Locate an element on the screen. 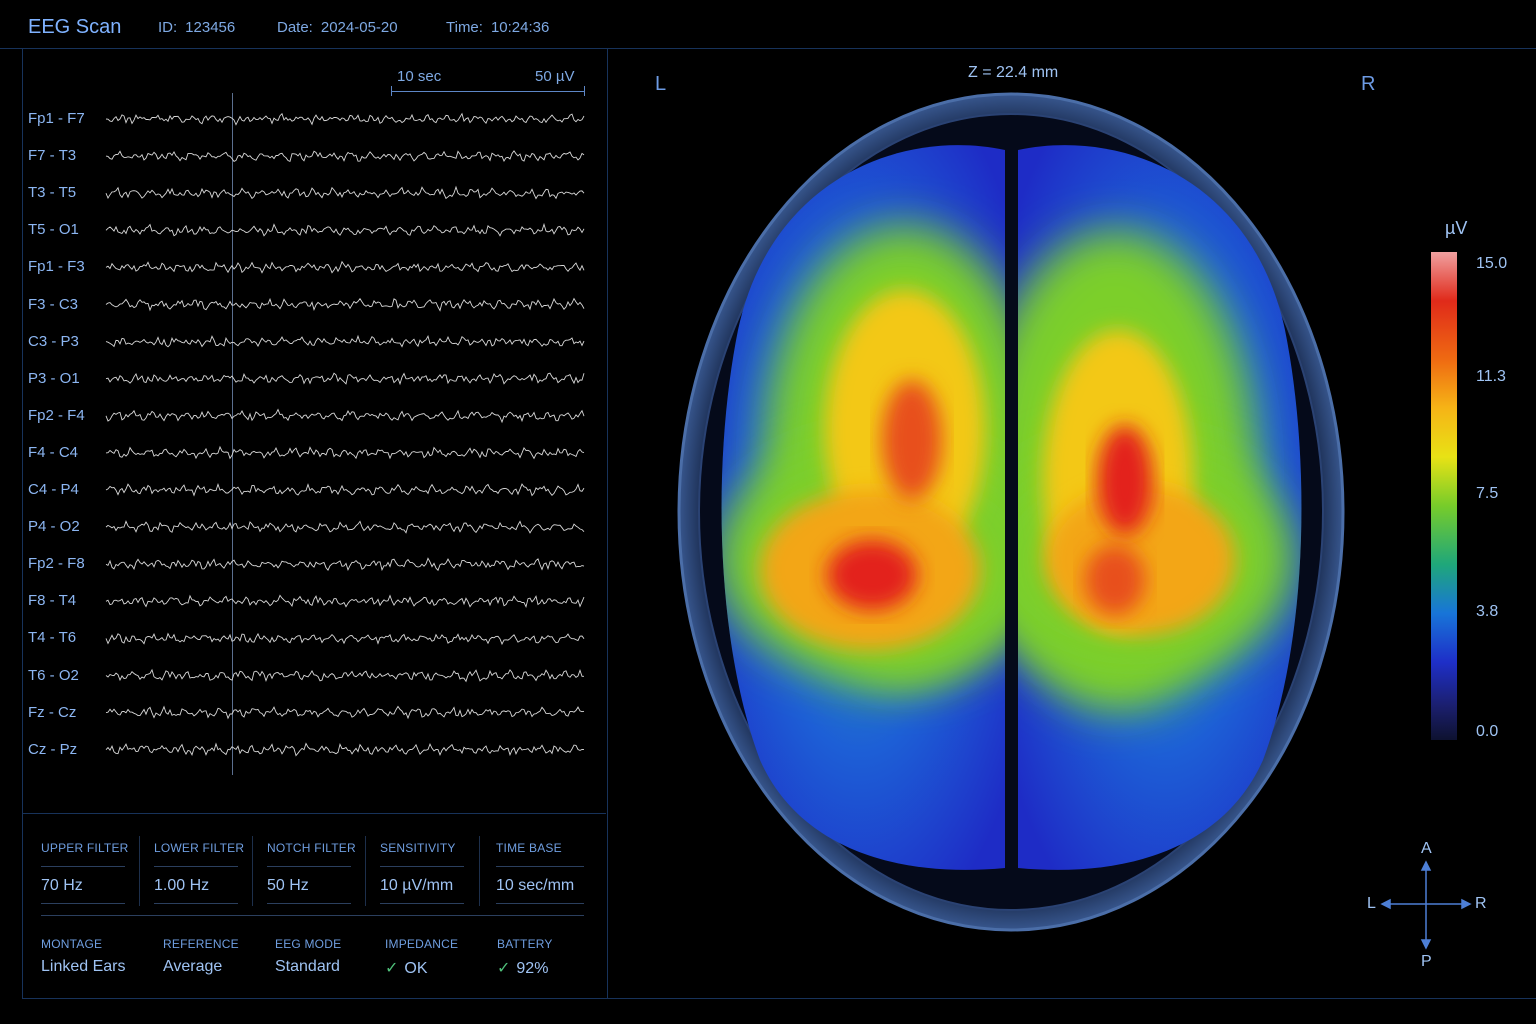 Image resolution: width=1536 pixels, height=1024 pixels. scale-bar-tick-right is located at coordinates (584, 91).